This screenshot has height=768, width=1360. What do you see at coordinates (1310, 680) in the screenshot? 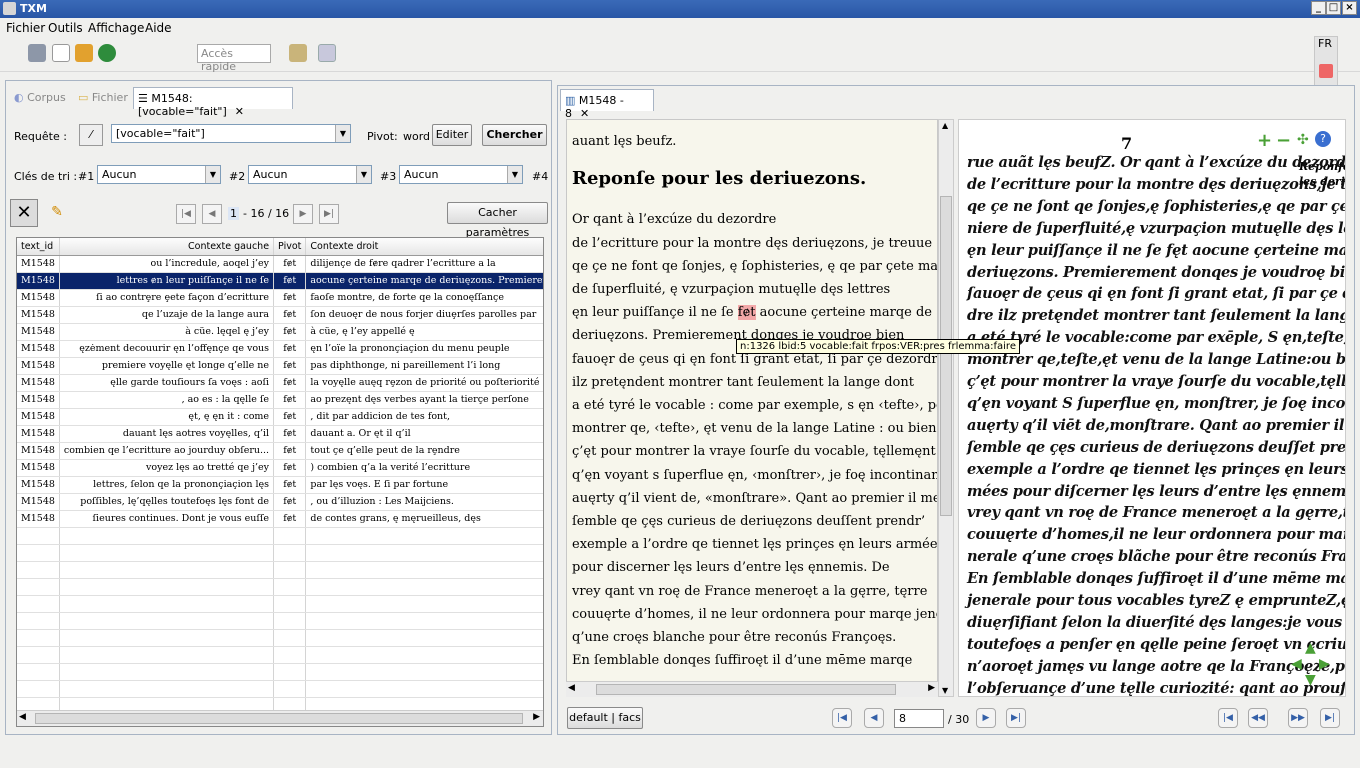
I see `pan-down-icon: ▼` at bounding box center [1310, 680].